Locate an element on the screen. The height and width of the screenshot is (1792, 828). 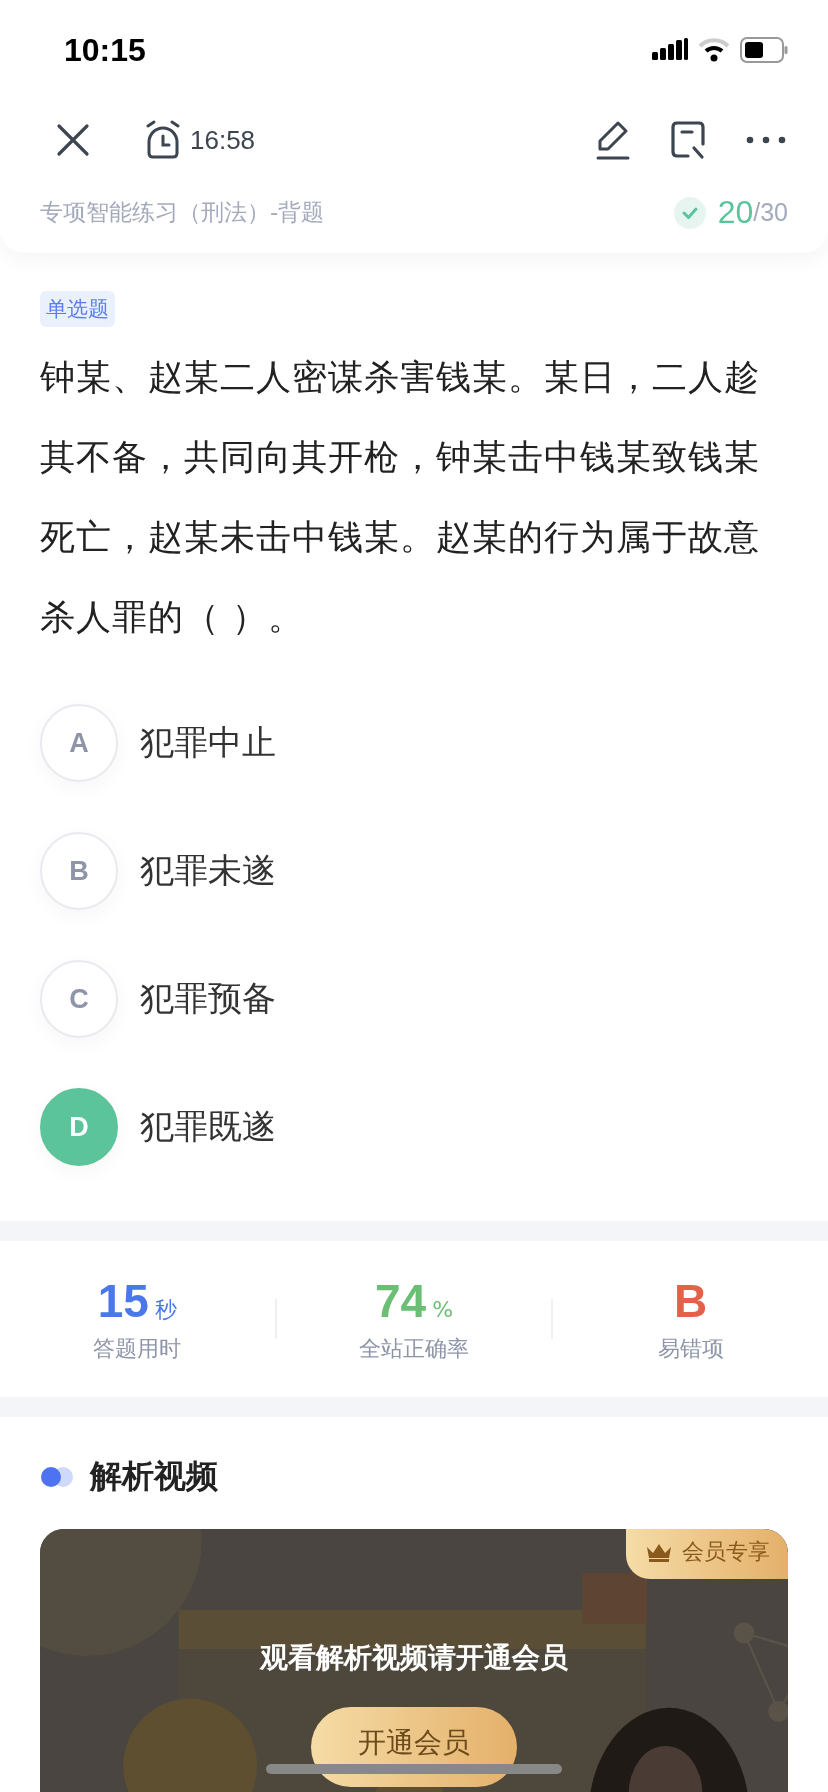
progress-total: /30 is located at coordinates (770, 212).